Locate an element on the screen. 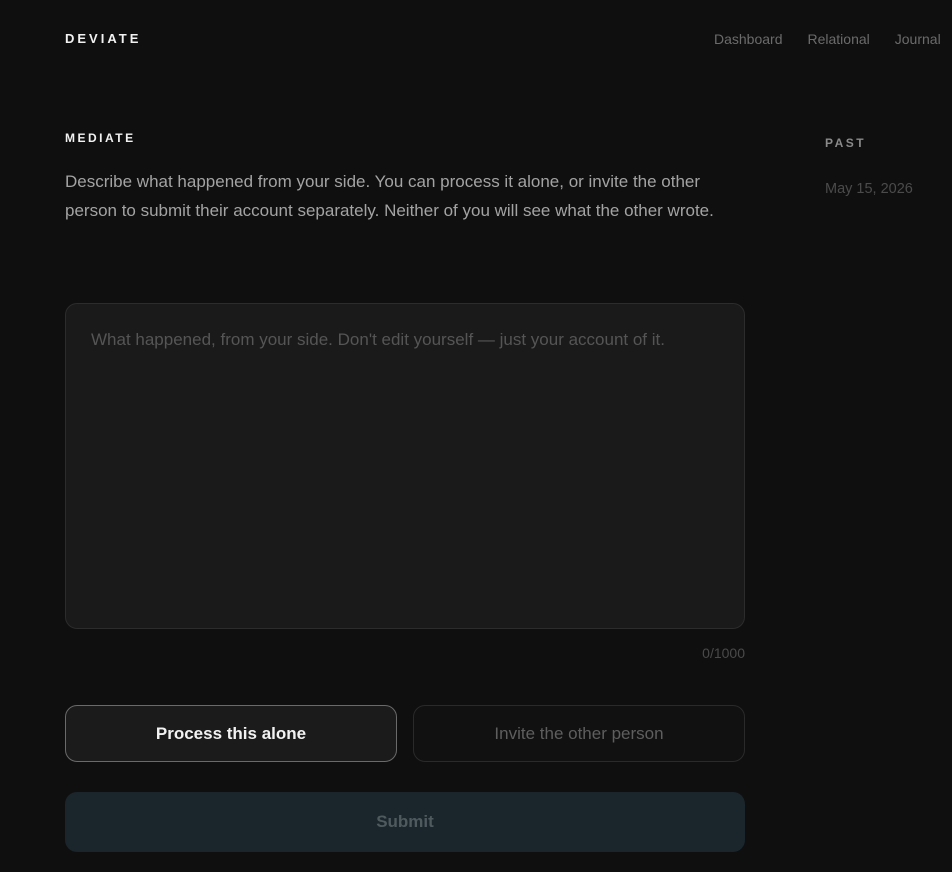 This screenshot has width=952, height=872. process-alone-button: Process this alone is located at coordinates (231, 733).